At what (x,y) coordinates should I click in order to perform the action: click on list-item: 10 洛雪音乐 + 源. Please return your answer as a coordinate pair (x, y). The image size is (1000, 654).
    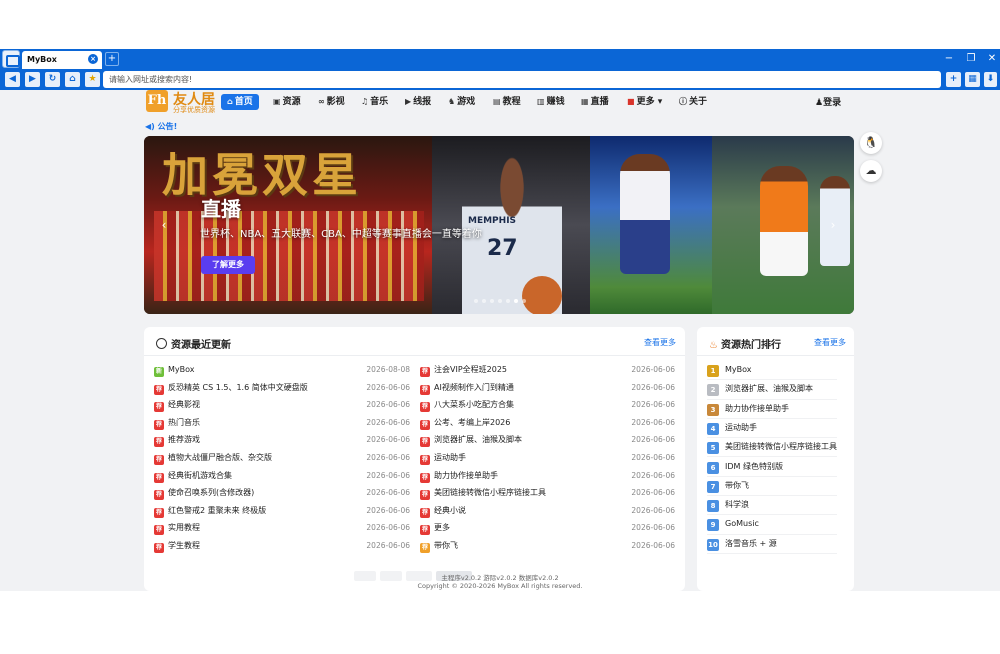
    Looking at the image, I should click on (772, 544).